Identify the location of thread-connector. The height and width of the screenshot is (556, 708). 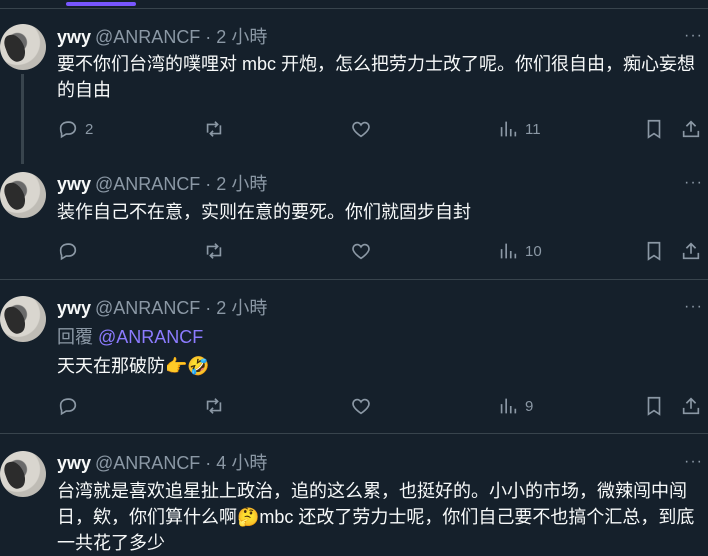
(22, 119).